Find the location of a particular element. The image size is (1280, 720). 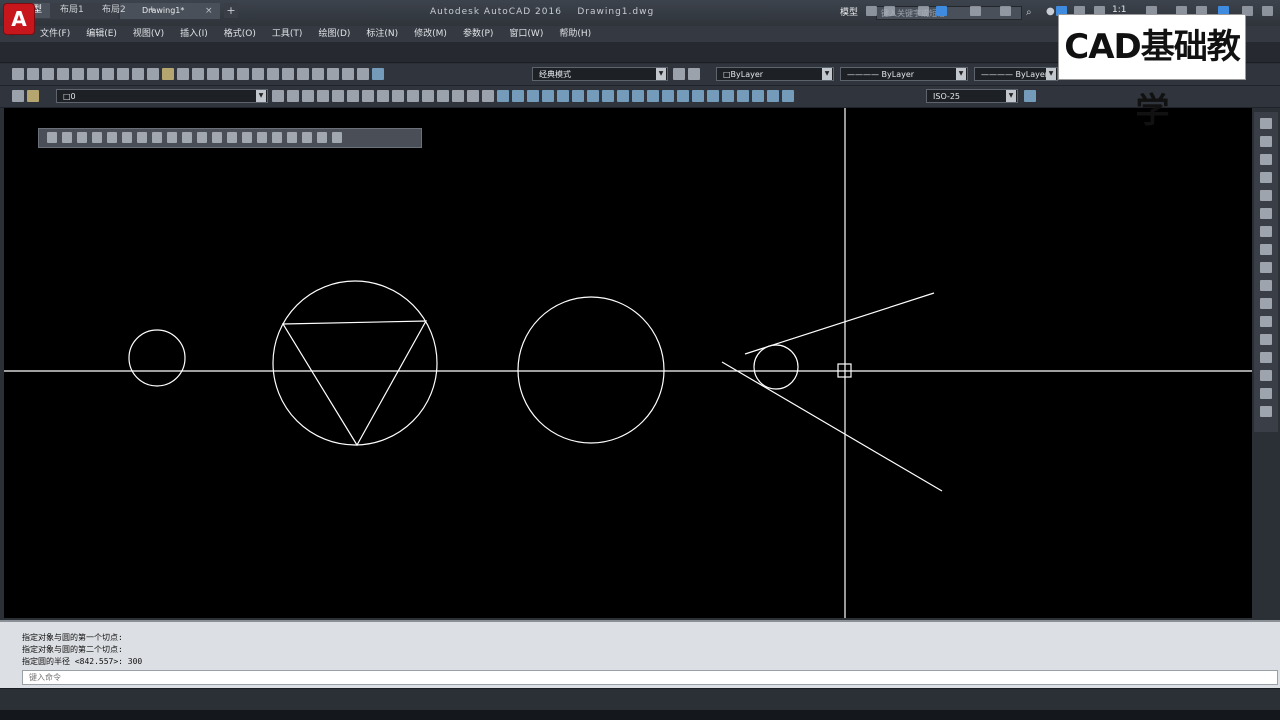

menu-help: 帮助(H) is located at coordinates (575, 34).